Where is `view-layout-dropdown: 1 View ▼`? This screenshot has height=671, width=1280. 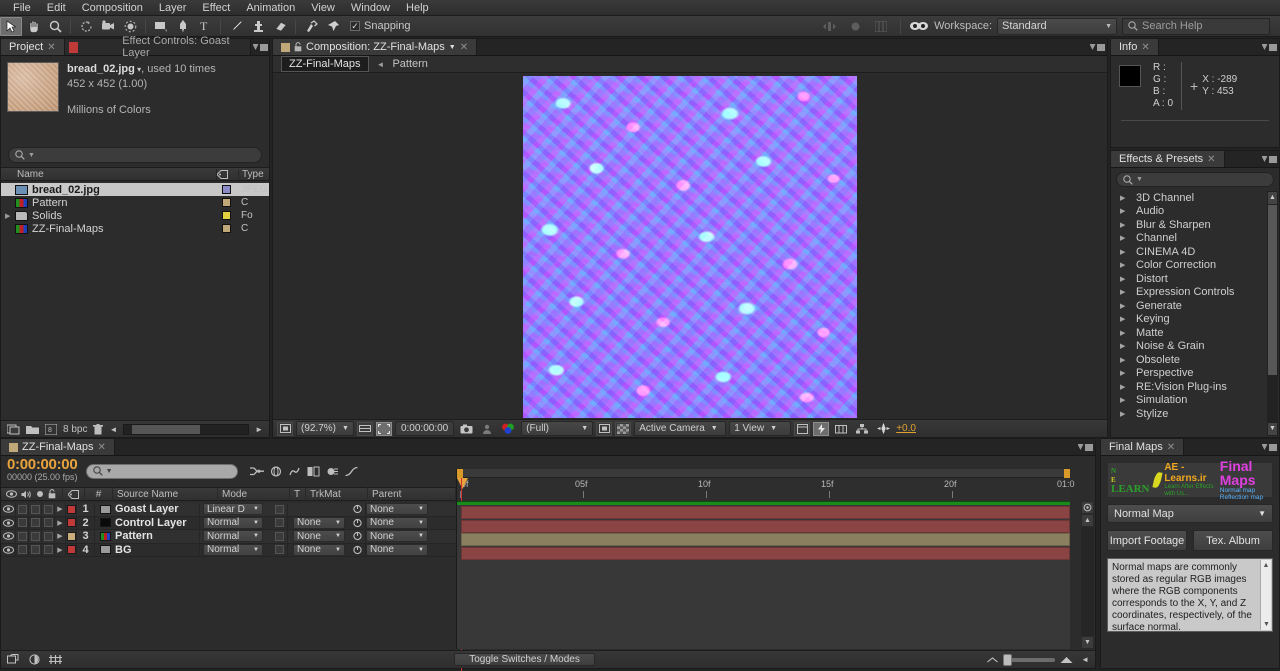
view-layout-dropdown: 1 View ▼ is located at coordinates (760, 428).